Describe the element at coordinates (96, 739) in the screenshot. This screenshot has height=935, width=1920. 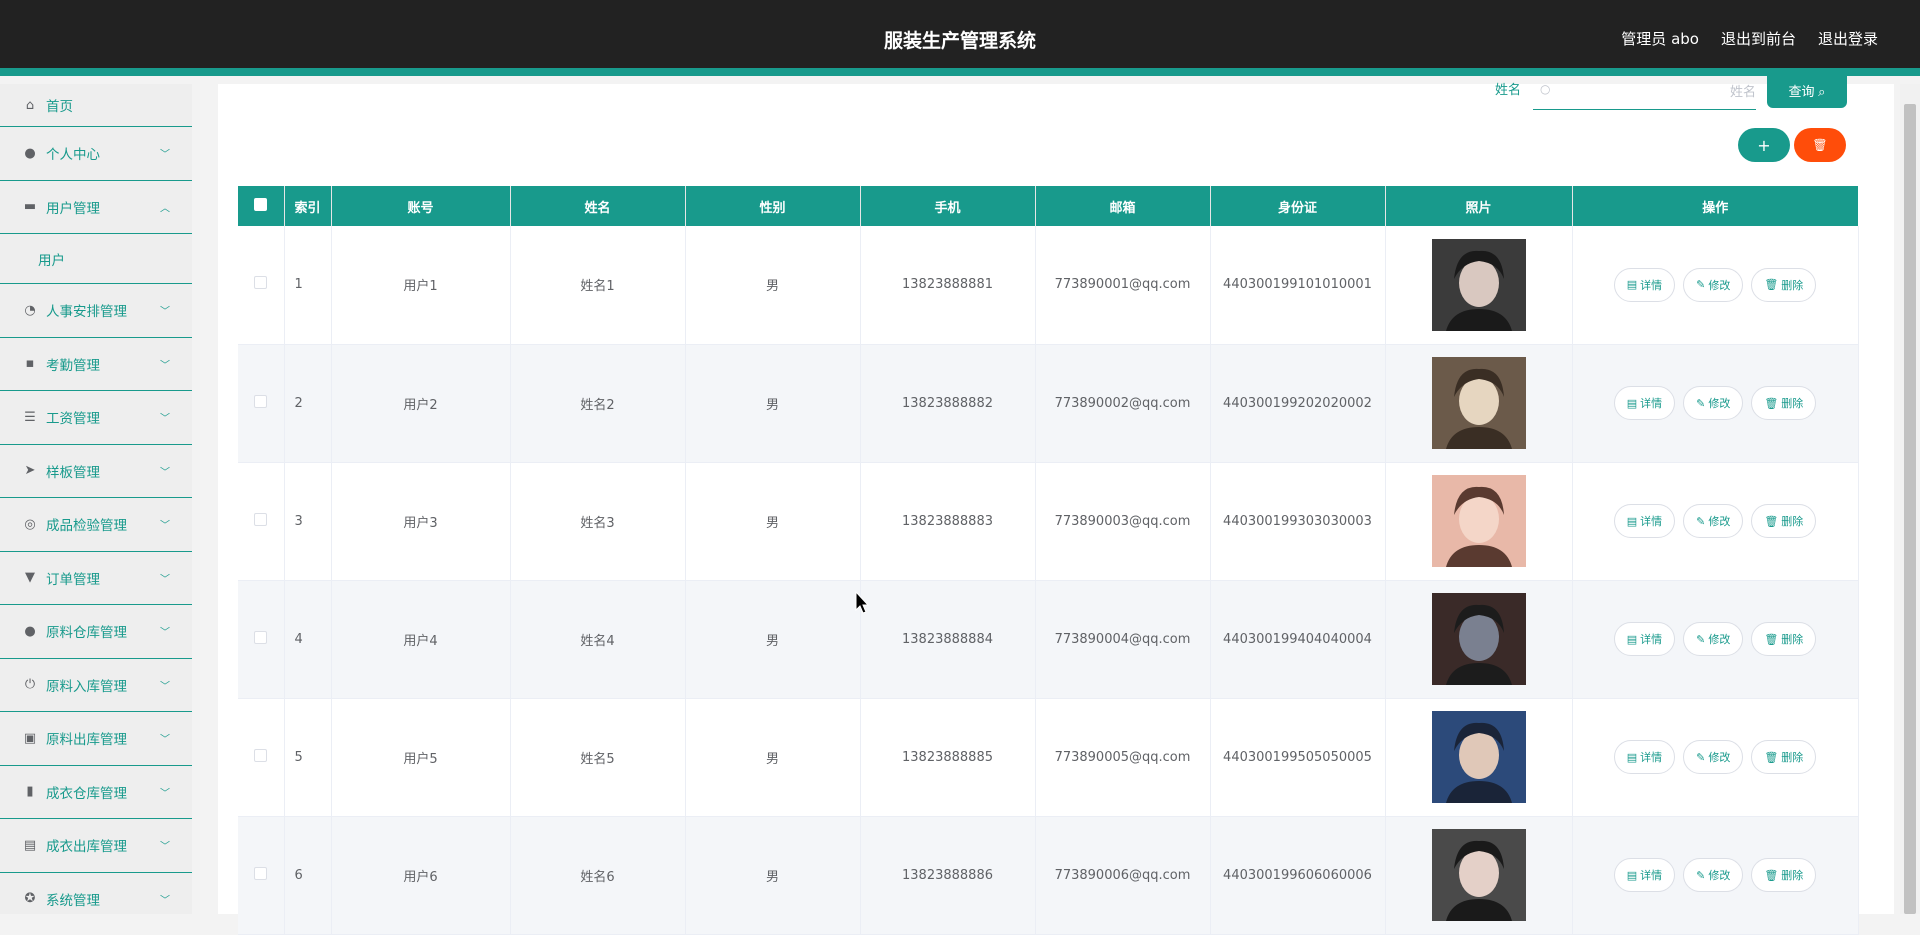
I see `sidebar-item-material-outbound: ▣ 原料出库管理 ﹀` at that location.